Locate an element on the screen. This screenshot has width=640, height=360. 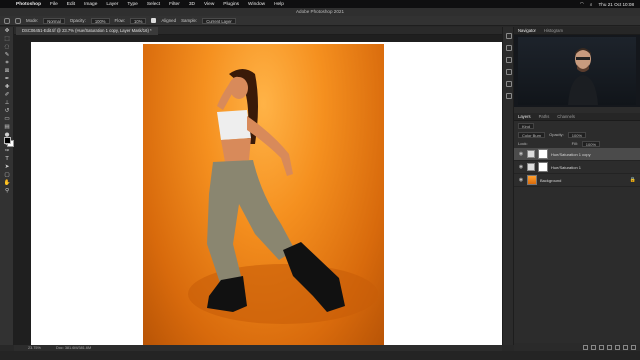
shape-tool-icon: ▢ is located at coordinates (7, 175).